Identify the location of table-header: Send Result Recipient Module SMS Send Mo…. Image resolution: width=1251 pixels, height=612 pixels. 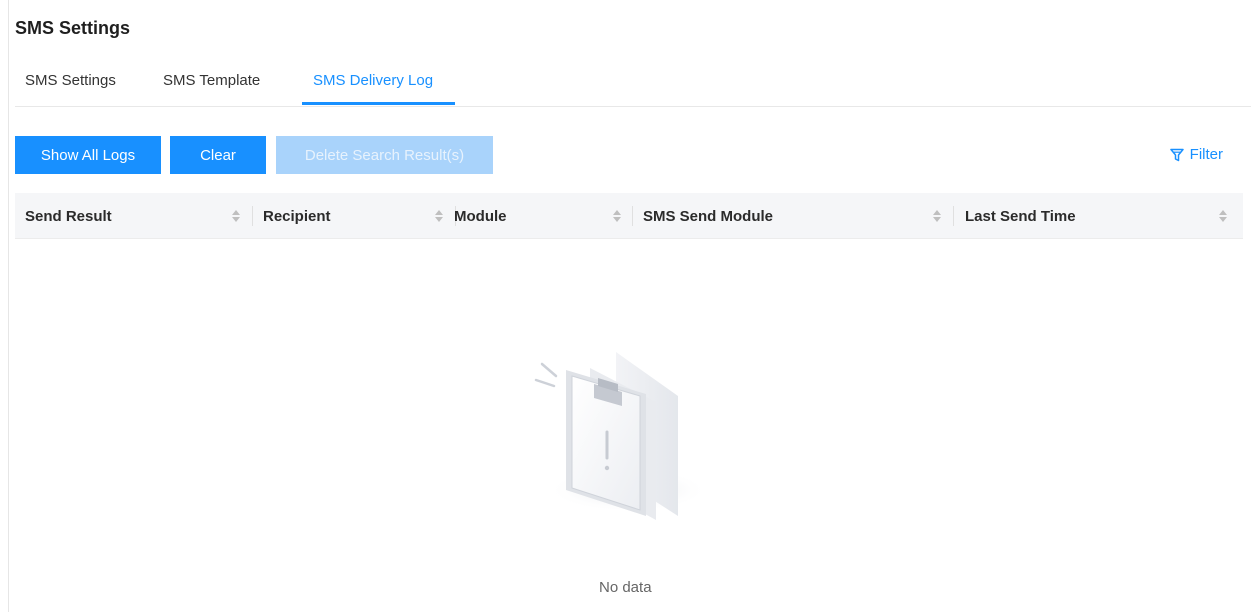
(629, 216).